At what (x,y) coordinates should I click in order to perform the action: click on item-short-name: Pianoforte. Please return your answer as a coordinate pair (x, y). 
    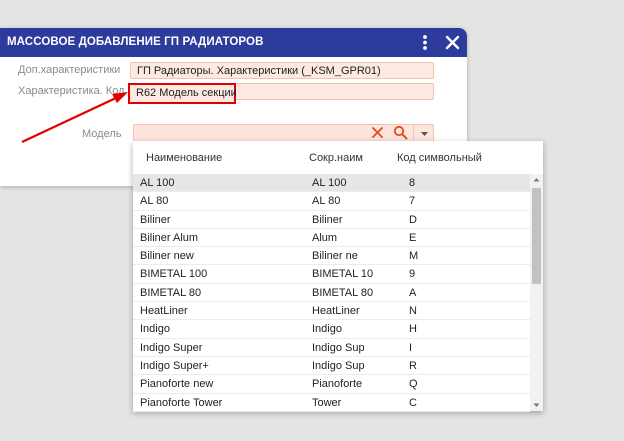
    Looking at the image, I should click on (337, 384).